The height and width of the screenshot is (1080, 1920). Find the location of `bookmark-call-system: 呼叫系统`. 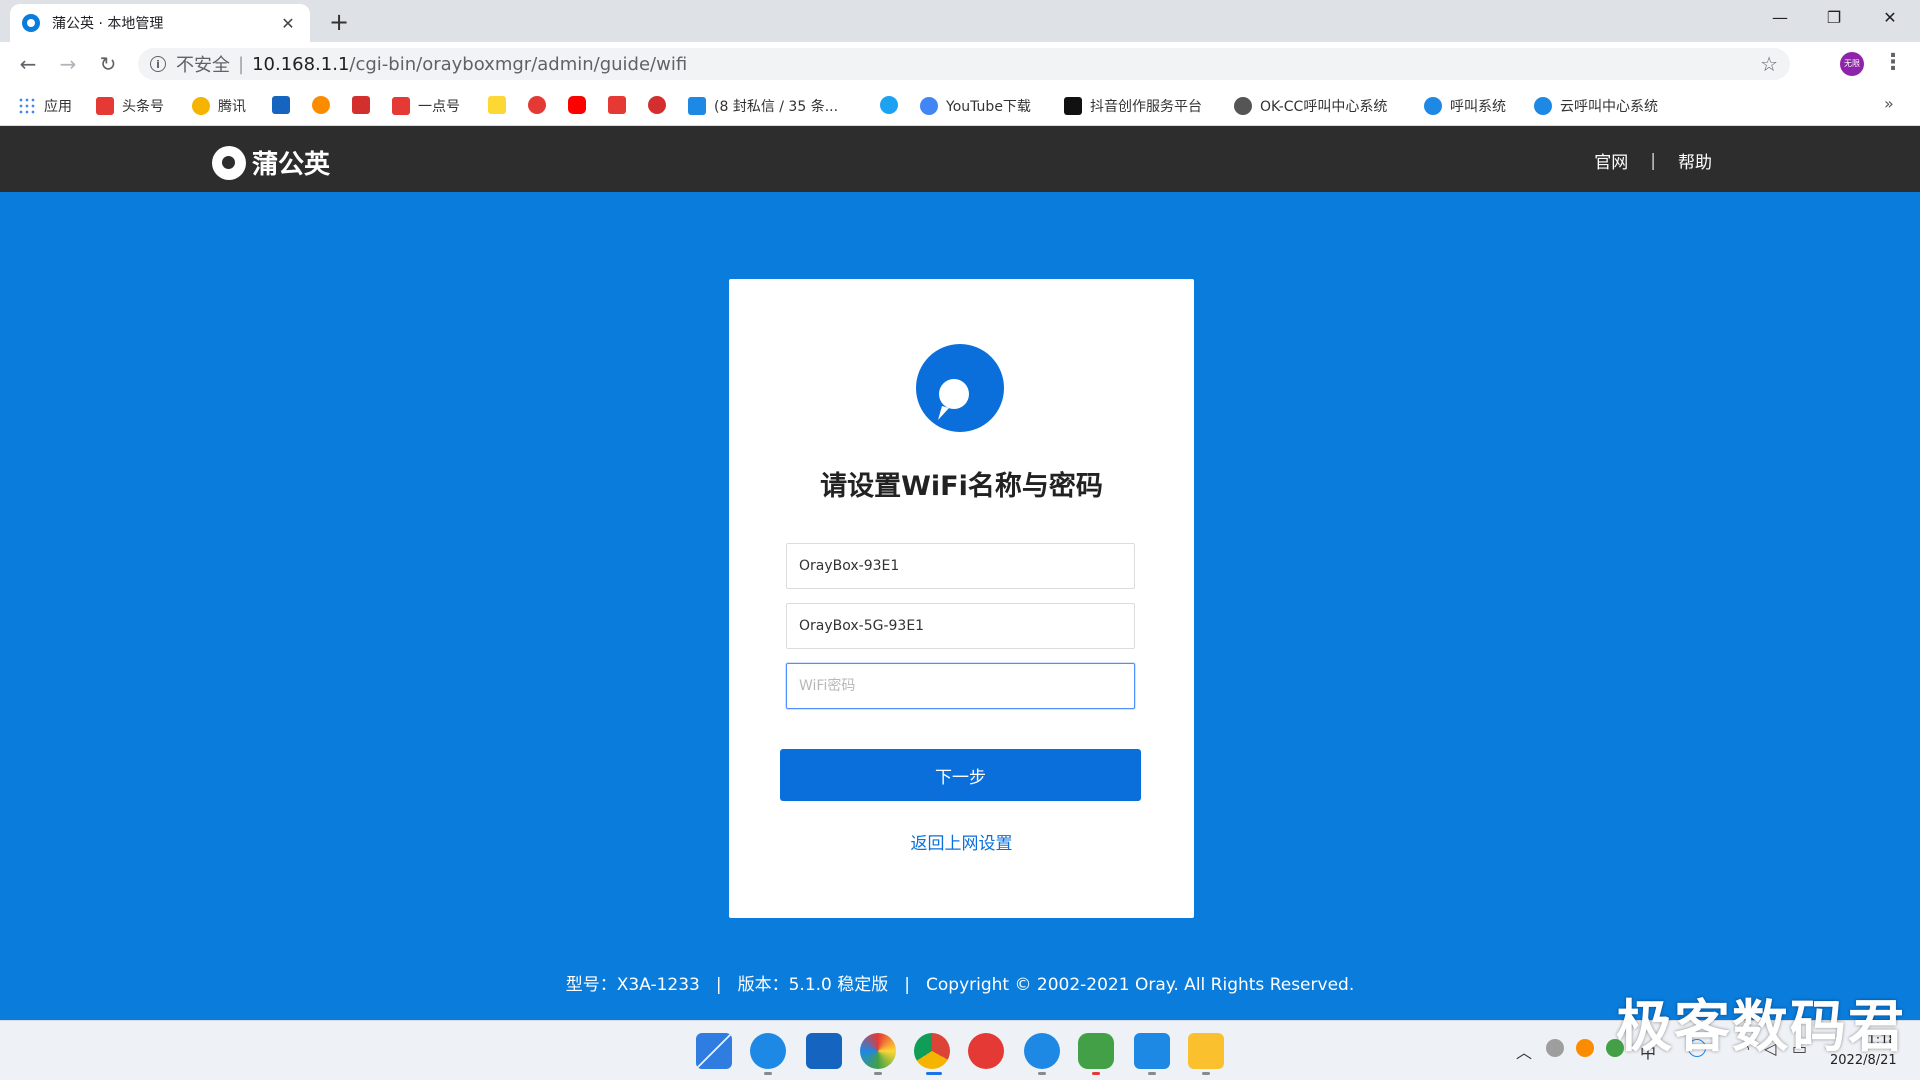

bookmark-call-system: 呼叫系统 is located at coordinates (1465, 106).